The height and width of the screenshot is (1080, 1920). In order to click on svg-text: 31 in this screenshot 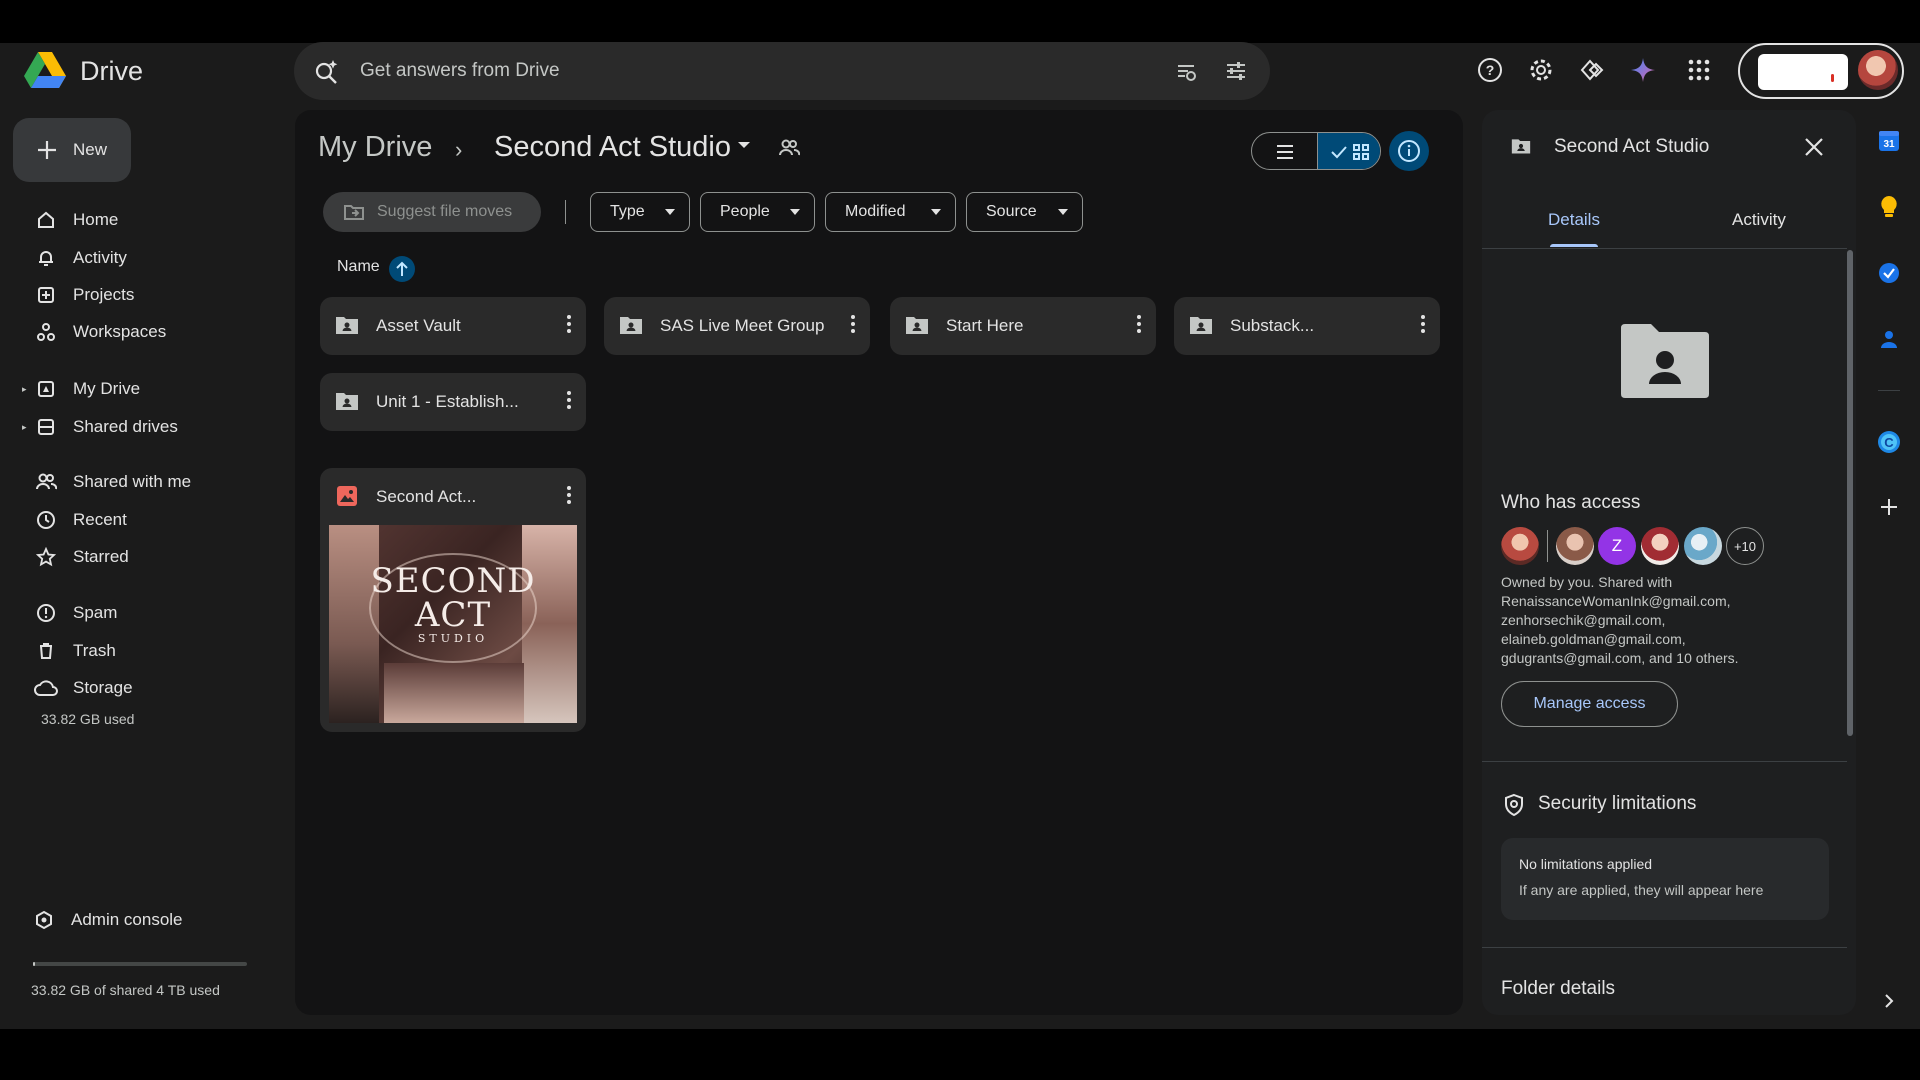, I will do `click(1889, 144)`.